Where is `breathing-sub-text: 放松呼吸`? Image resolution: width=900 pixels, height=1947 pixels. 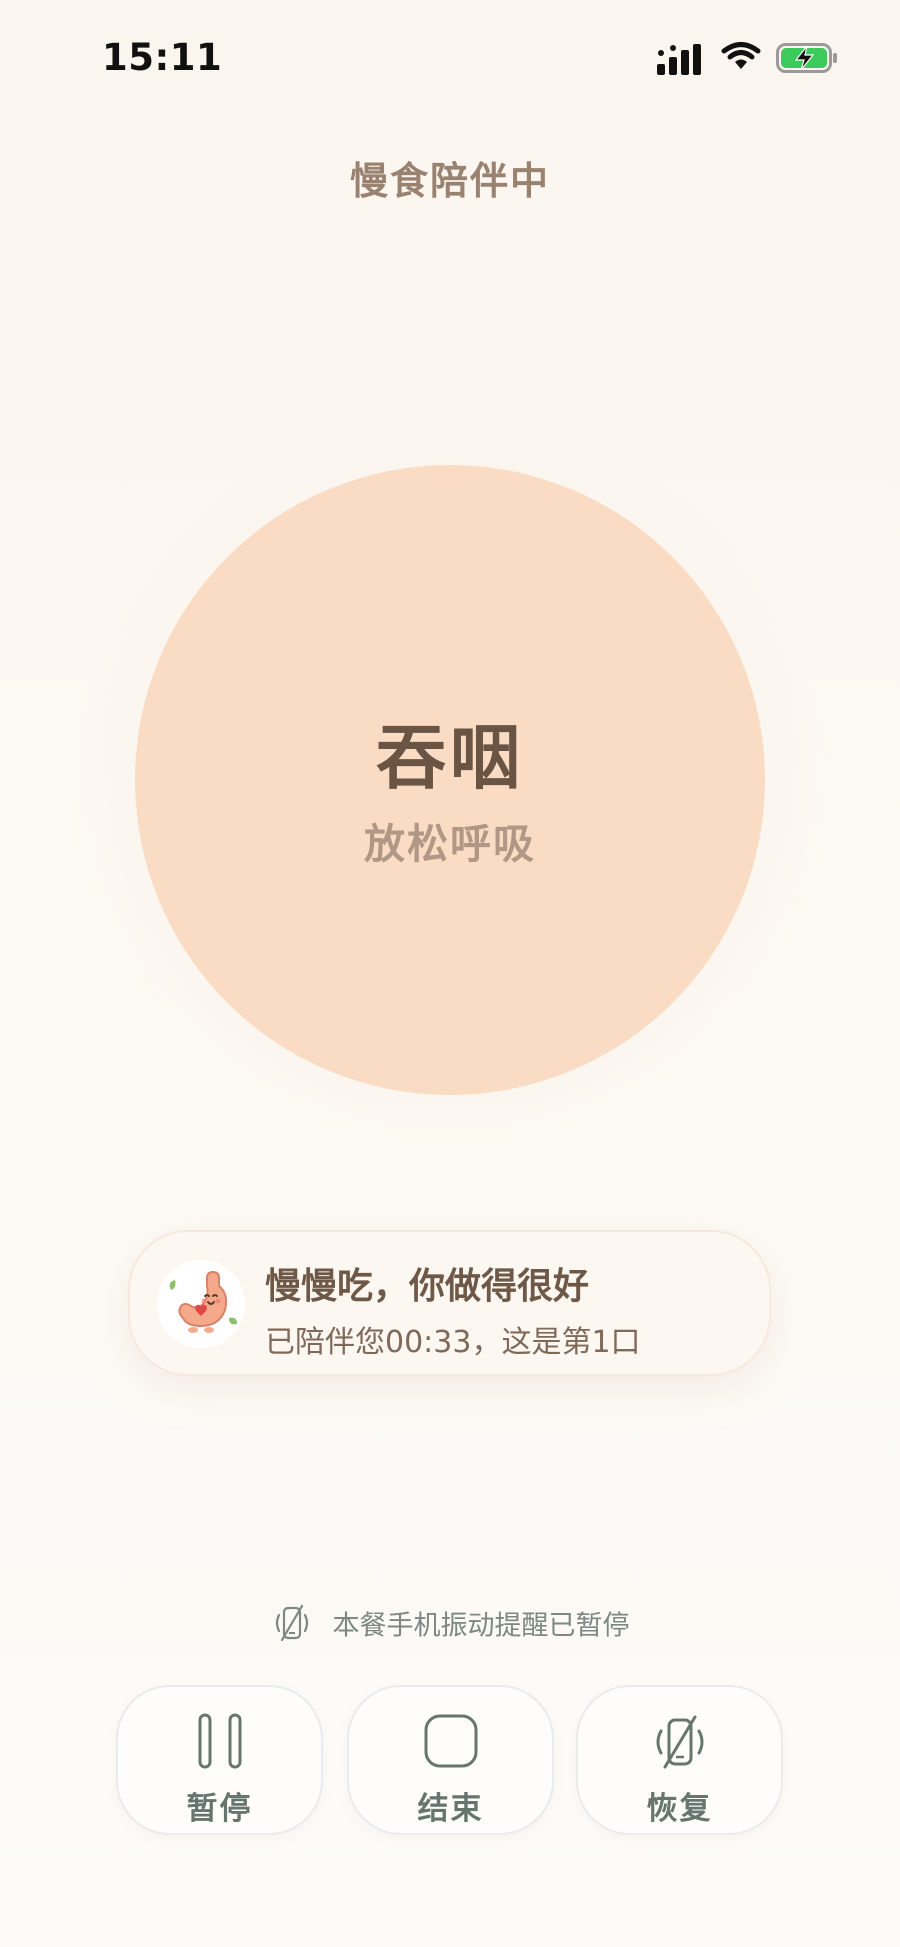
breathing-sub-text: 放松呼吸 is located at coordinates (450, 844).